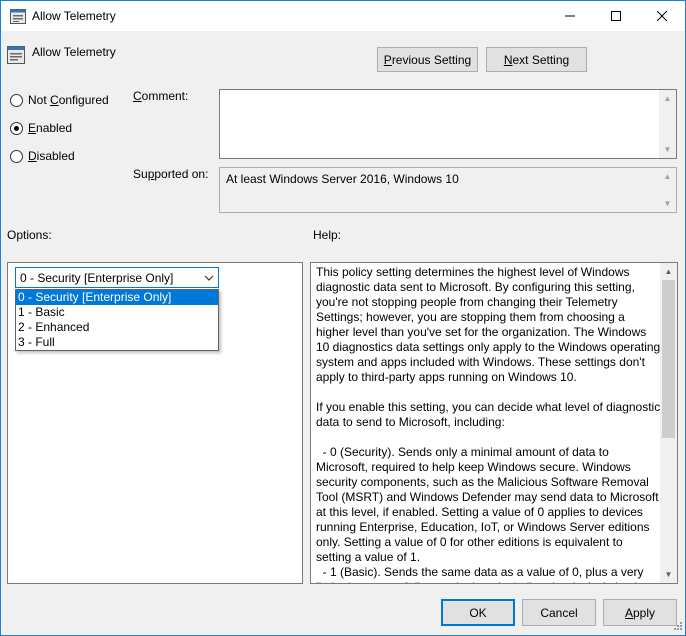 The width and height of the screenshot is (686, 636). Describe the element at coordinates (97, 277) in the screenshot. I see `telemetry-level-value: 0 - Security [Enterprise Only]` at that location.